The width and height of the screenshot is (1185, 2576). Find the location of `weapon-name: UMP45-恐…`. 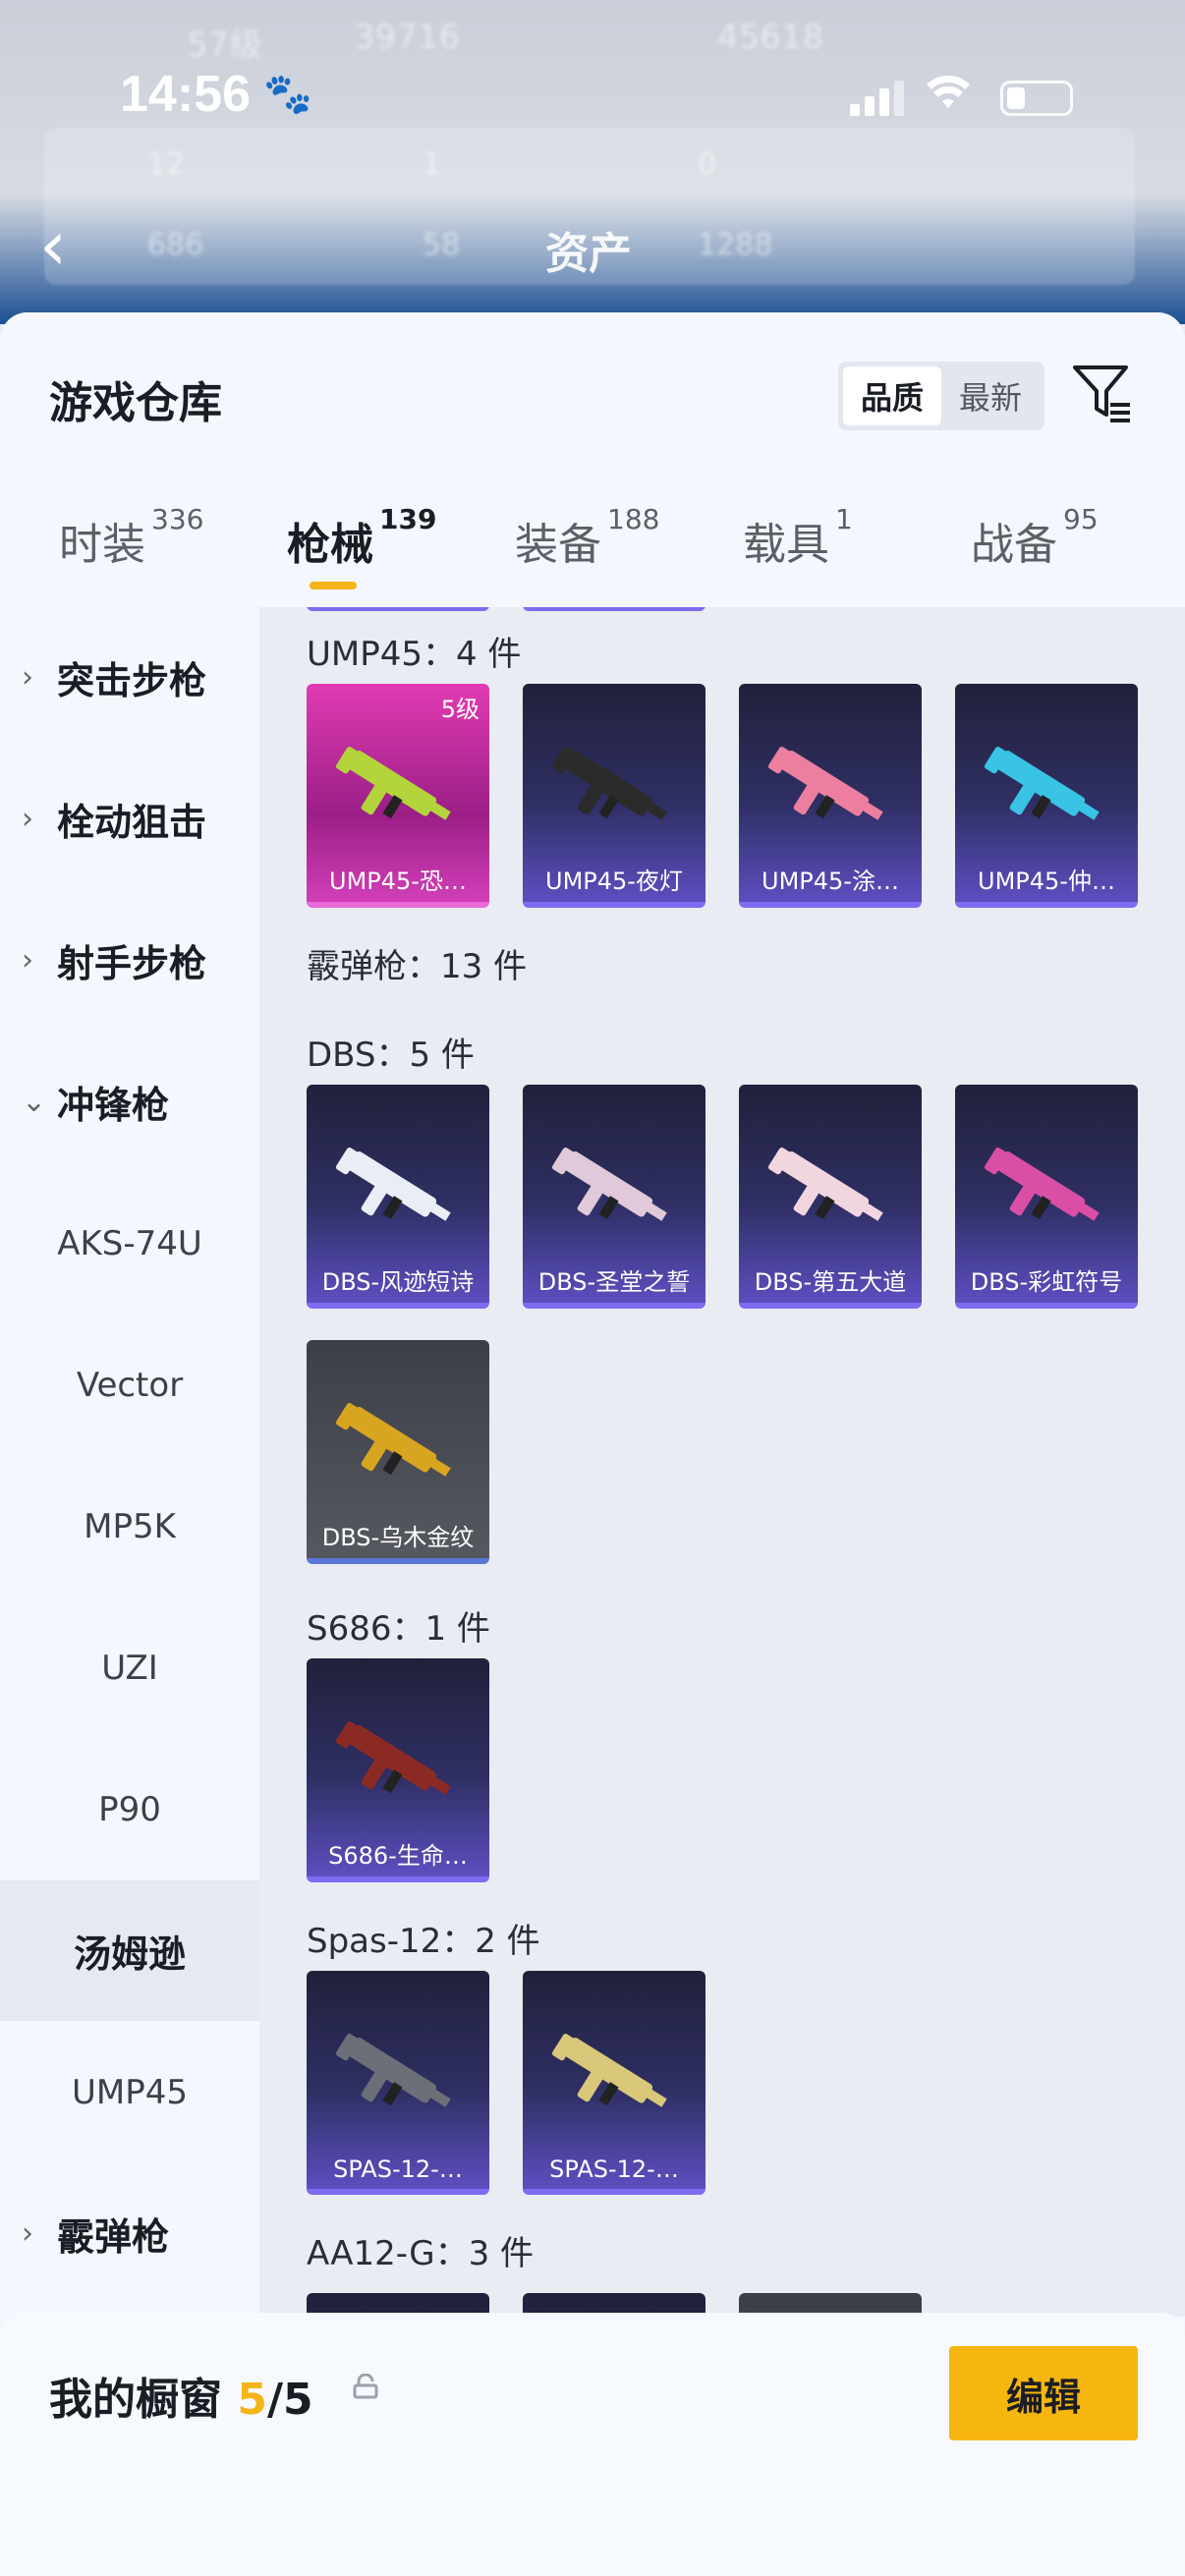

weapon-name: UMP45-恐… is located at coordinates (398, 881).